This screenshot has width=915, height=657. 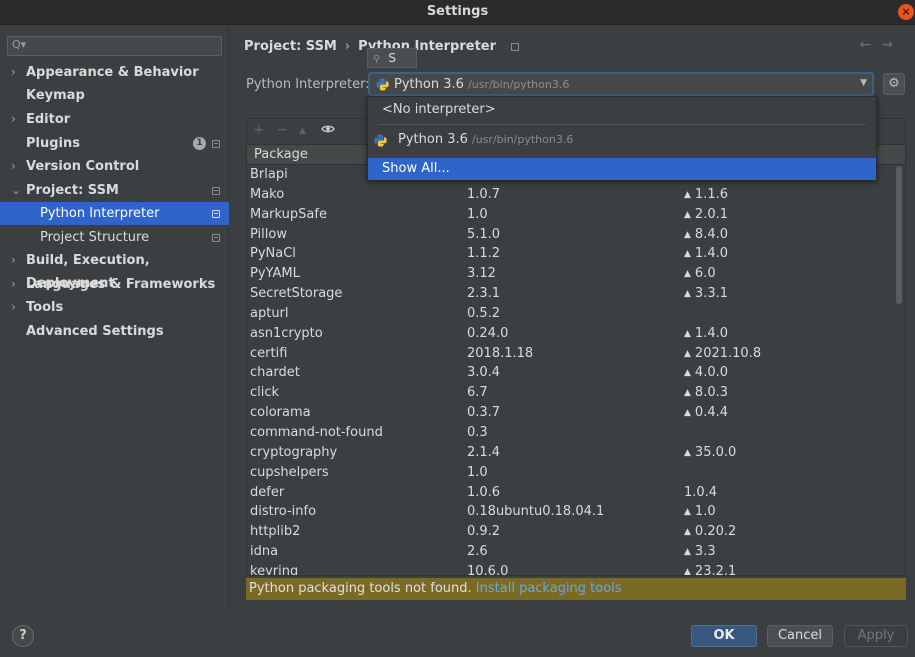 What do you see at coordinates (477, 472) in the screenshot?
I see `package-version: 1.0` at bounding box center [477, 472].